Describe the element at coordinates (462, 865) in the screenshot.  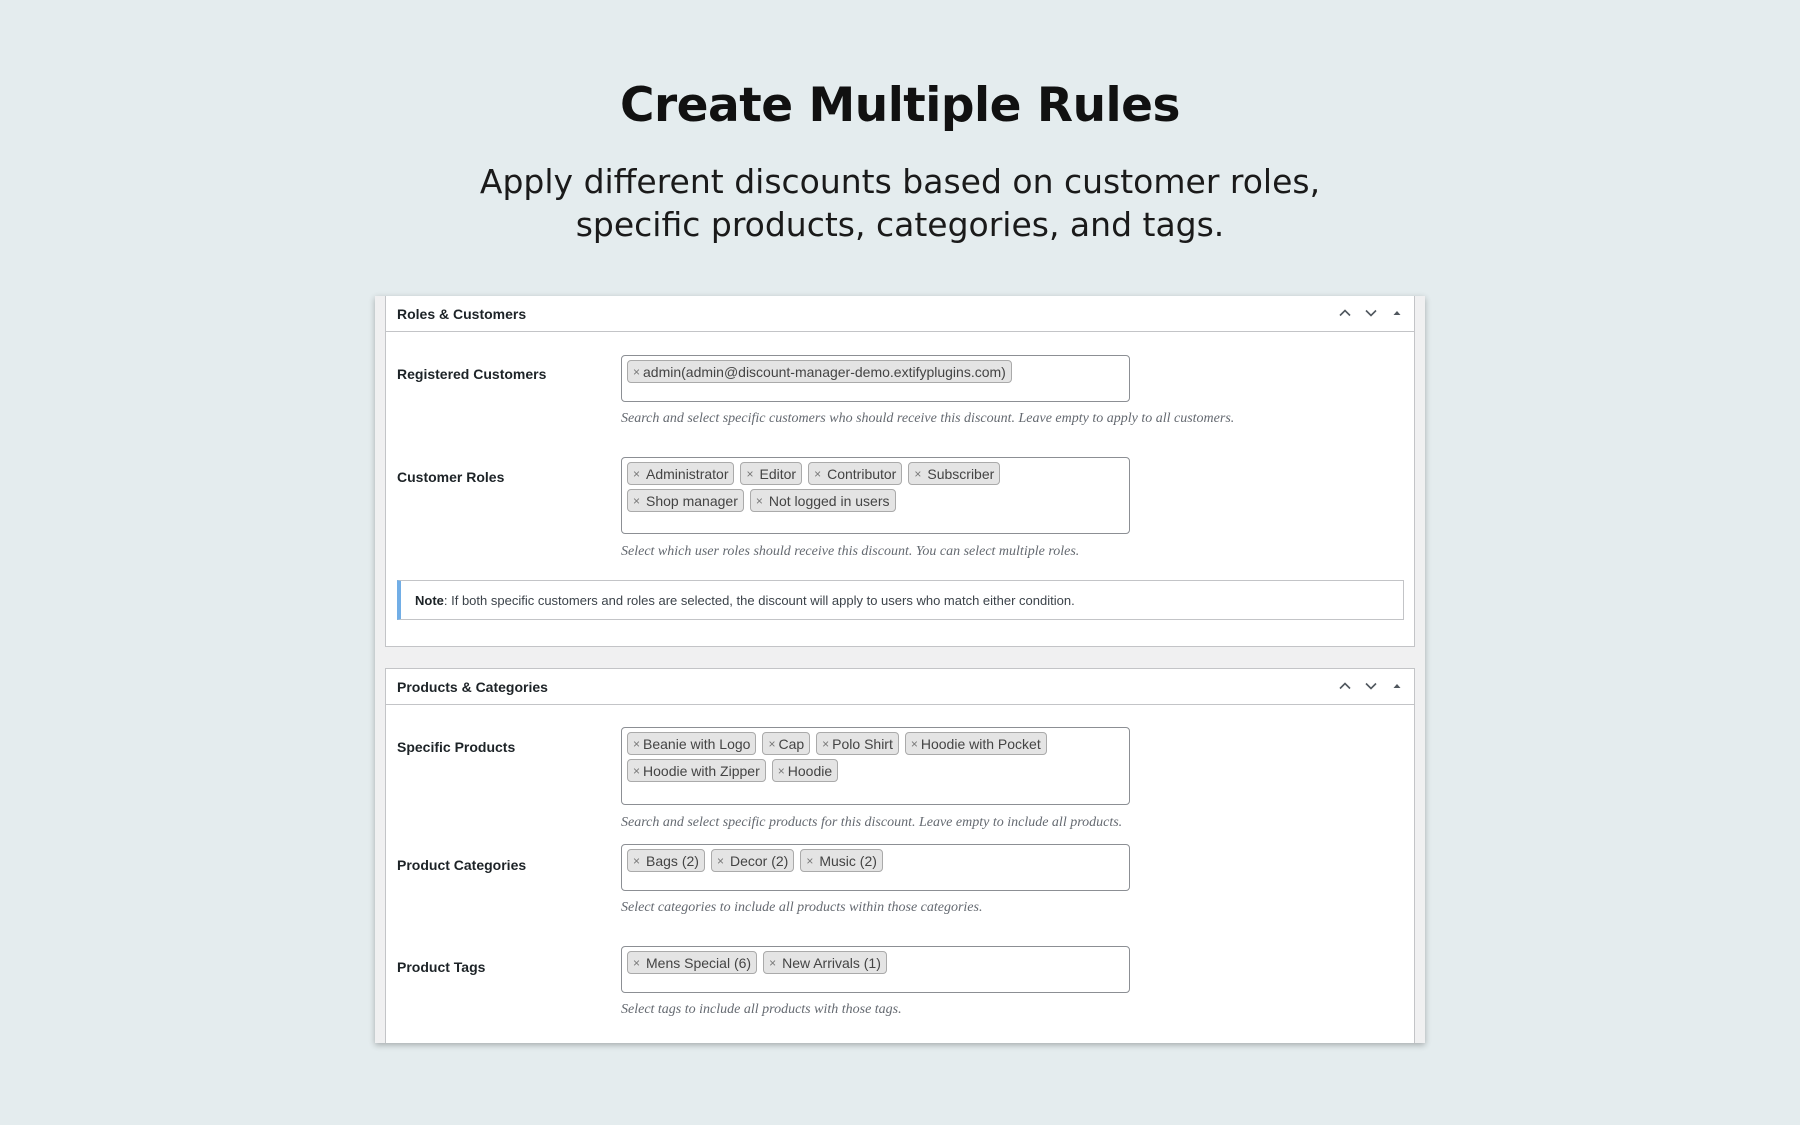
I see `field-label: Product Categories` at that location.